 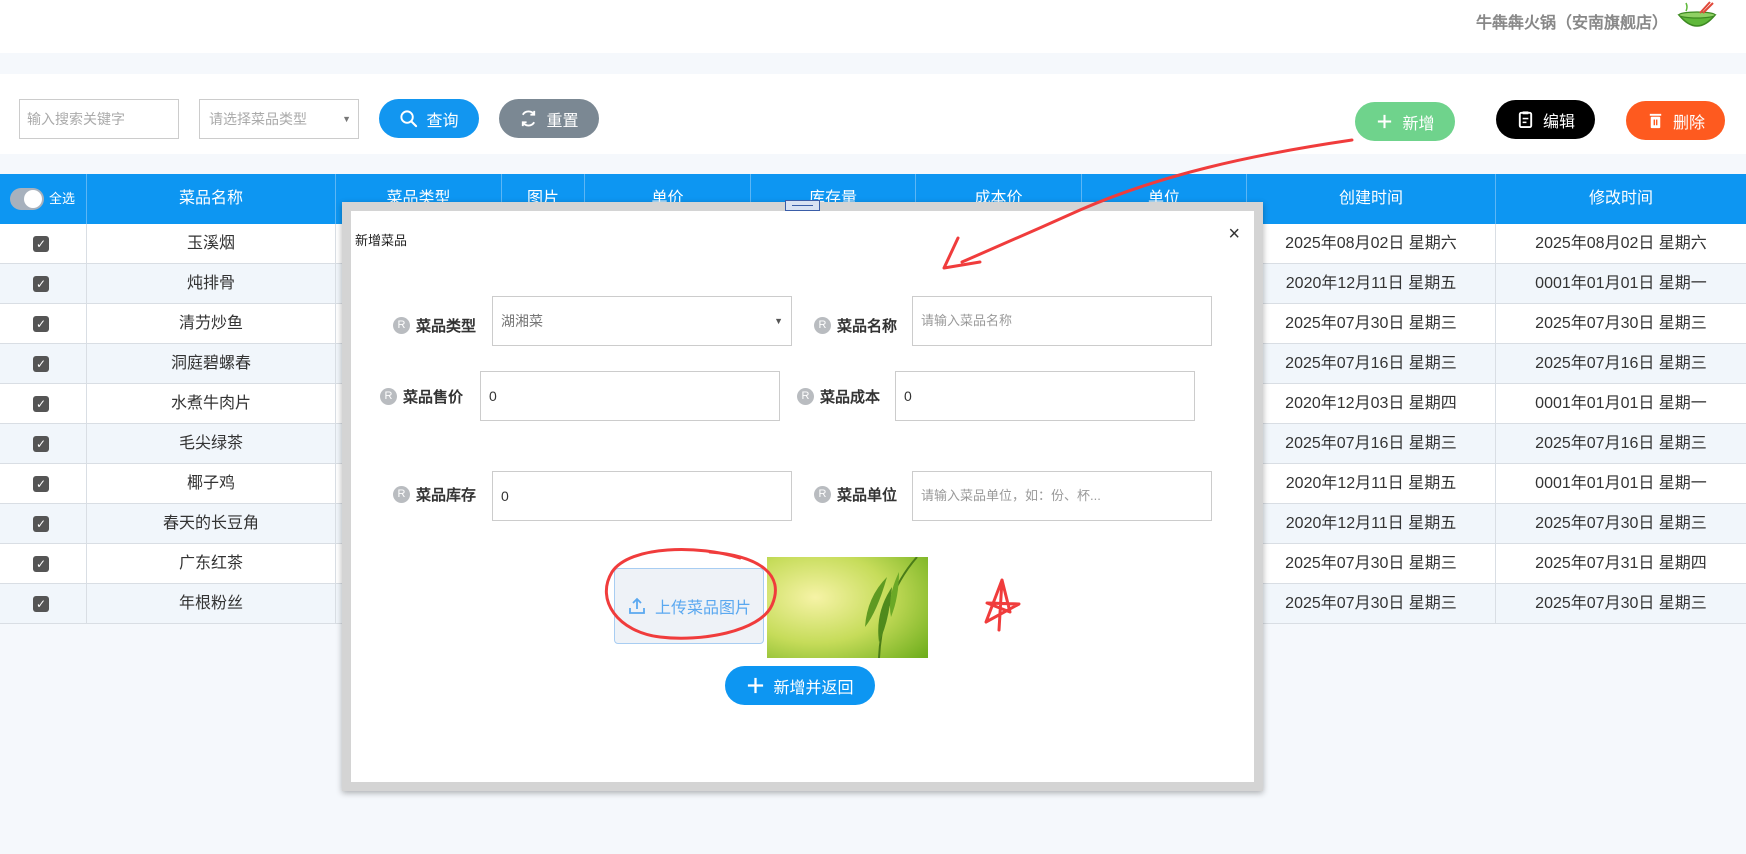 What do you see at coordinates (446, 495) in the screenshot?
I see `dish-stock-label-text: 菜品库存` at bounding box center [446, 495].